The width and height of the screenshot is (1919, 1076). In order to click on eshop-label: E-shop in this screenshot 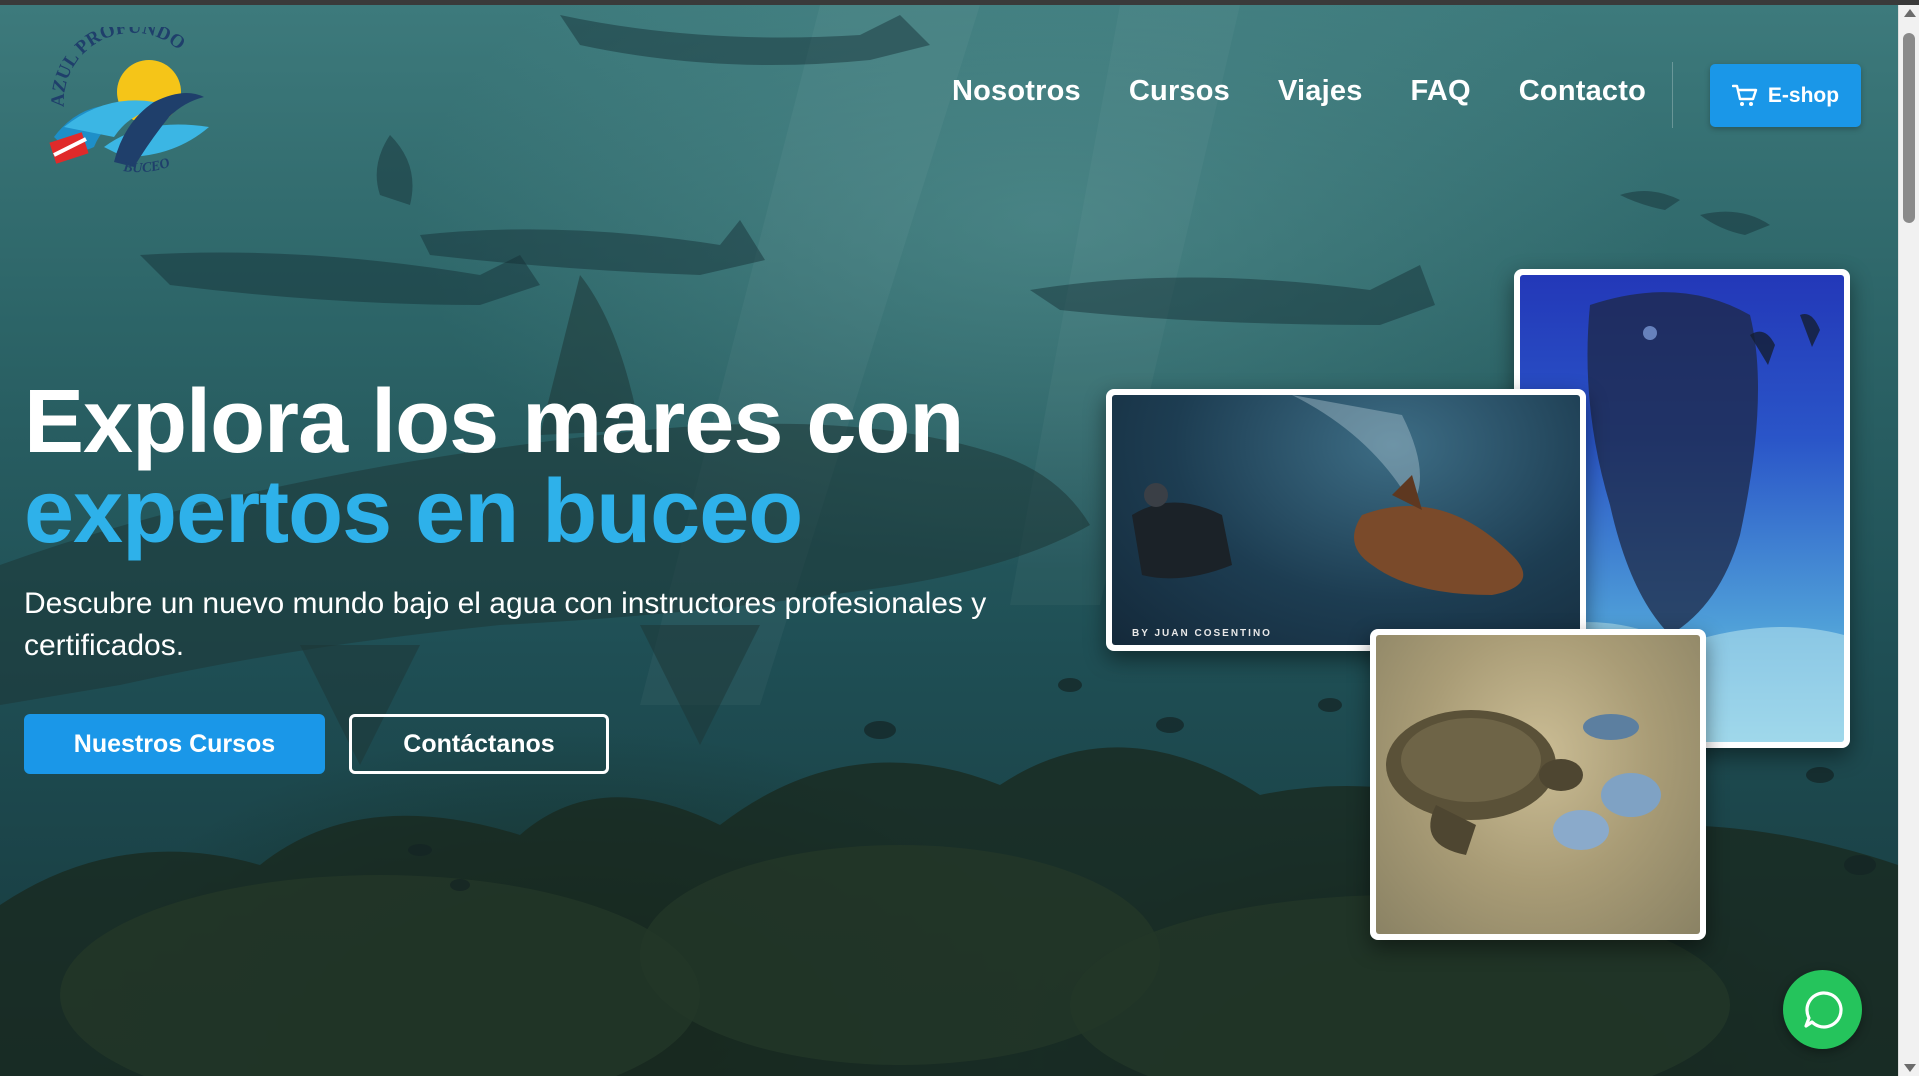, I will do `click(1803, 95)`.